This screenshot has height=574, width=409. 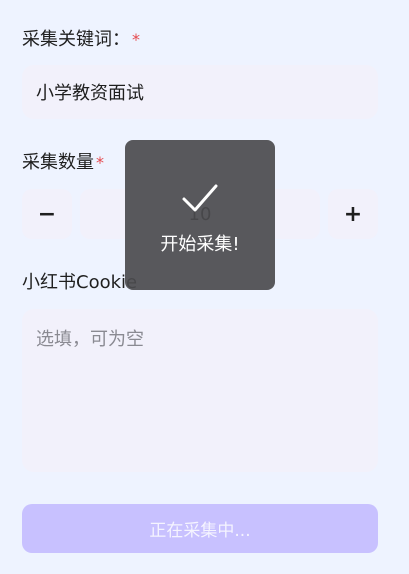 I want to click on keyword-label-text: 采集关键词：, so click(x=76, y=39).